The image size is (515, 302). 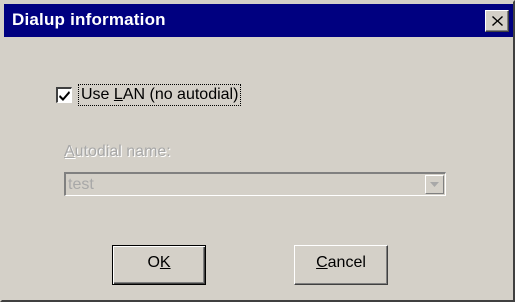 I want to click on autodial-name-combobox: test, so click(x=255, y=184).